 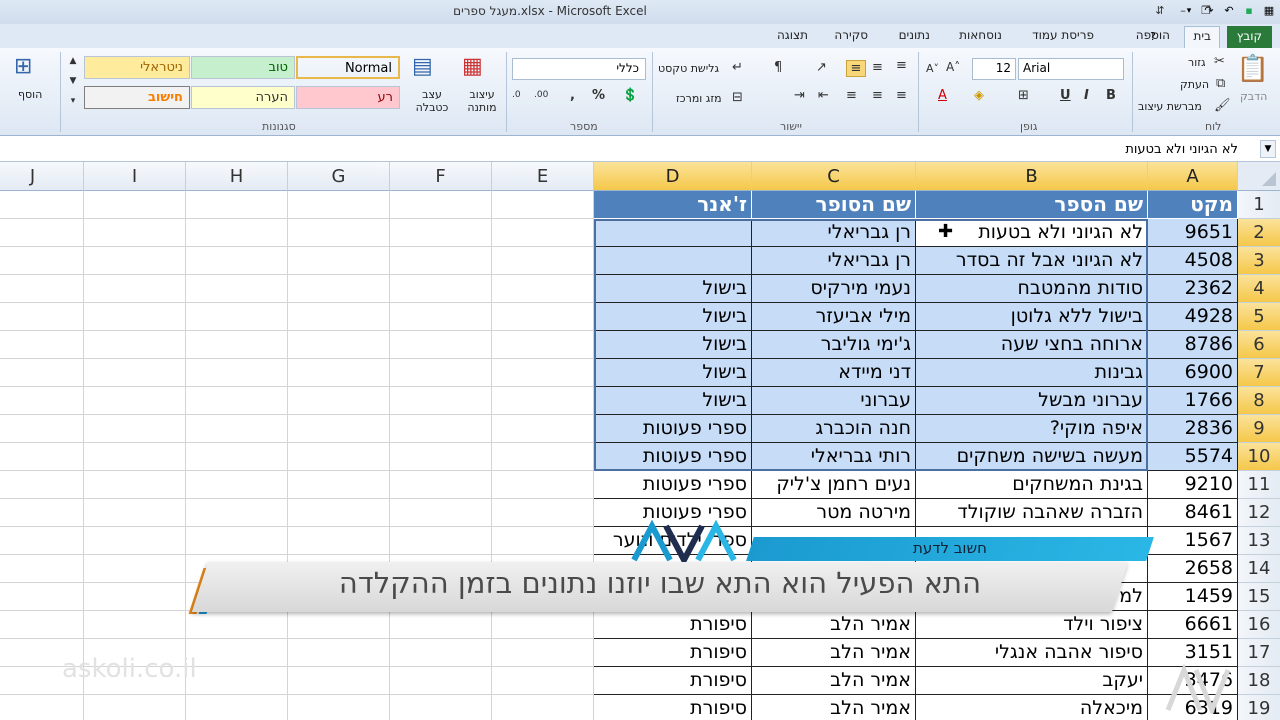 What do you see at coordinates (1193, 625) in the screenshot?
I see `sku-cell: 6661` at bounding box center [1193, 625].